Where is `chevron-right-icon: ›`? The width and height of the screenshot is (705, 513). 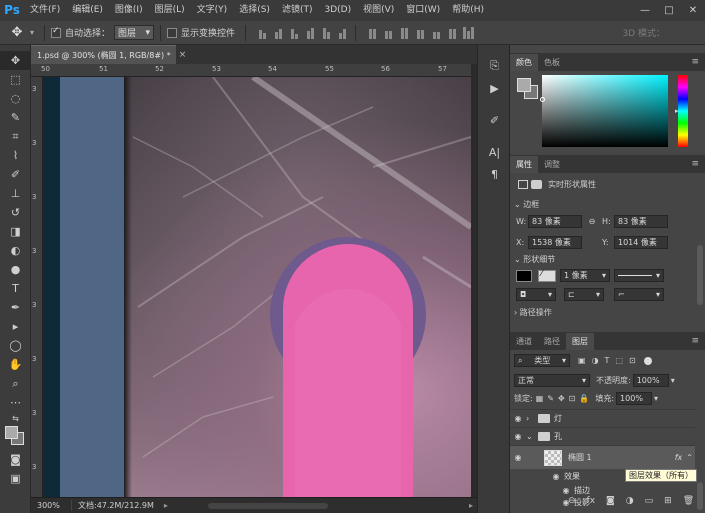
chevron-right-icon: › is located at coordinates (530, 418).